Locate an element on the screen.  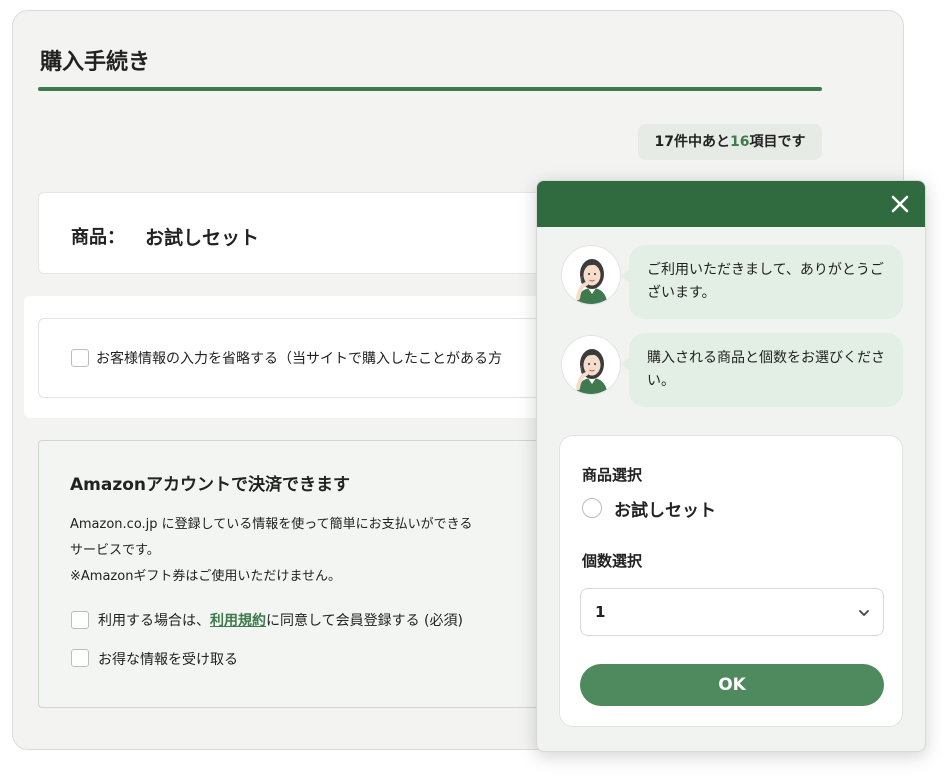
product-summary-card: 商品： お試しセット is located at coordinates (308, 233).